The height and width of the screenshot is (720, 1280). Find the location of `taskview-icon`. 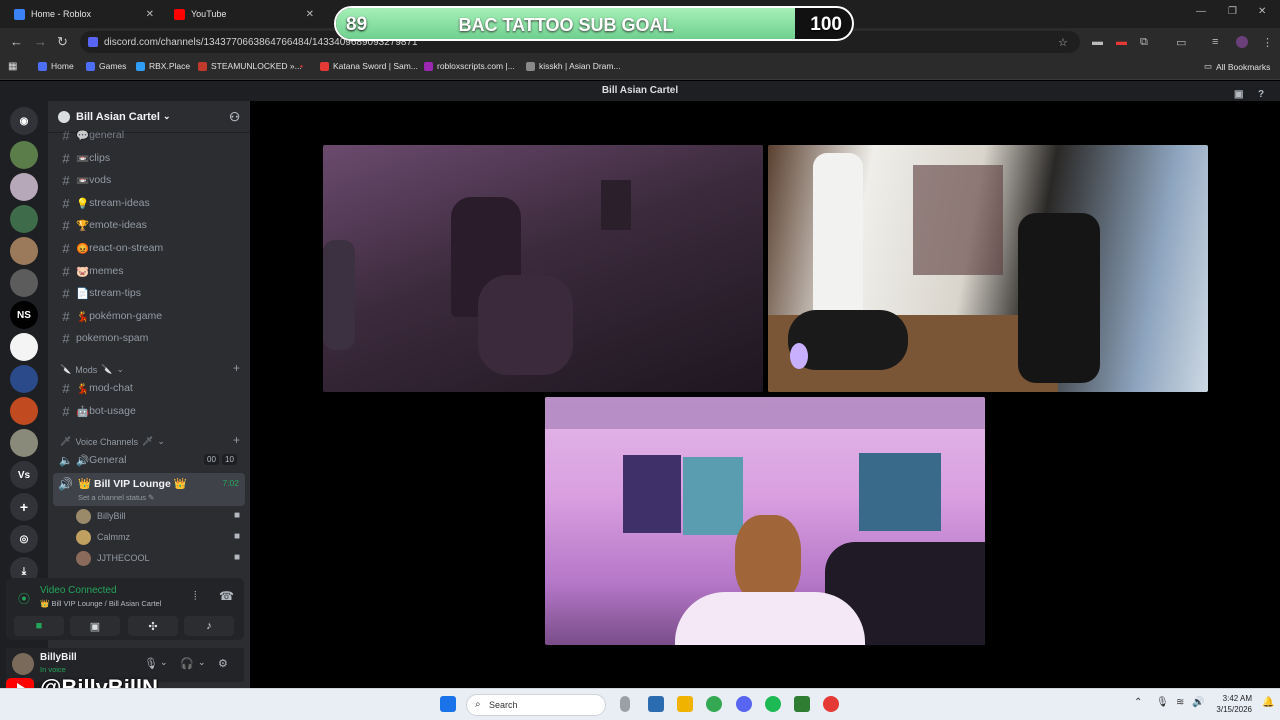

taskview-icon is located at coordinates (656, 704).